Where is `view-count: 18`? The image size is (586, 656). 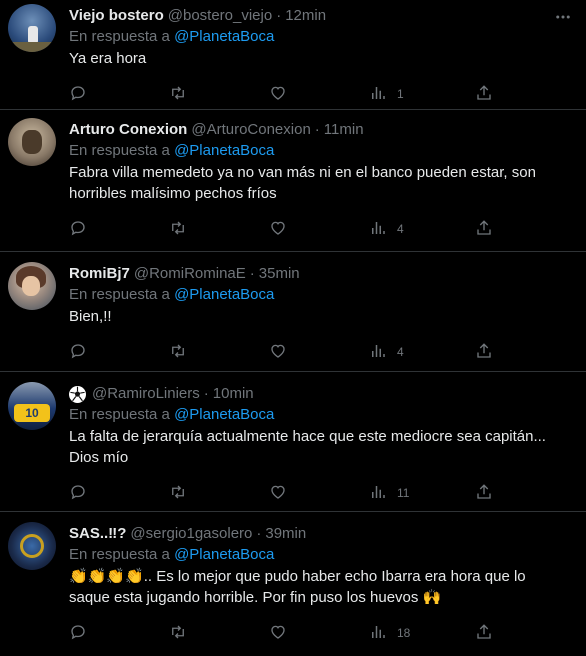
view-count: 18 is located at coordinates (404, 633).